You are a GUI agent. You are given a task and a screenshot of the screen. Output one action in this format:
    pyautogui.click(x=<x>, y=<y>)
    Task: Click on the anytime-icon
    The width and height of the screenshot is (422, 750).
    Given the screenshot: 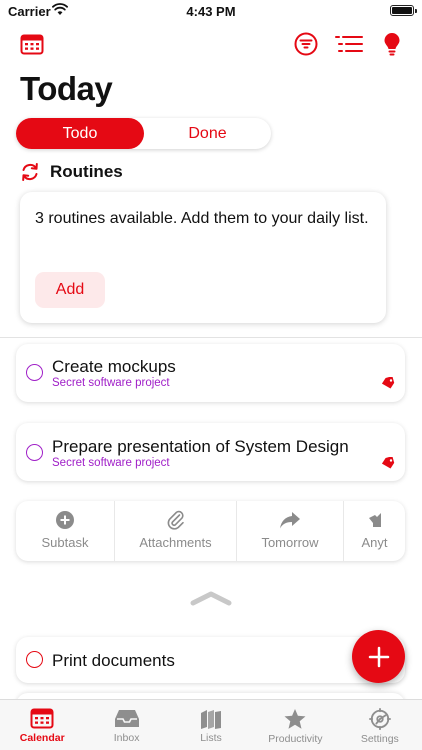 What is the action you would take?
    pyautogui.click(x=374, y=520)
    